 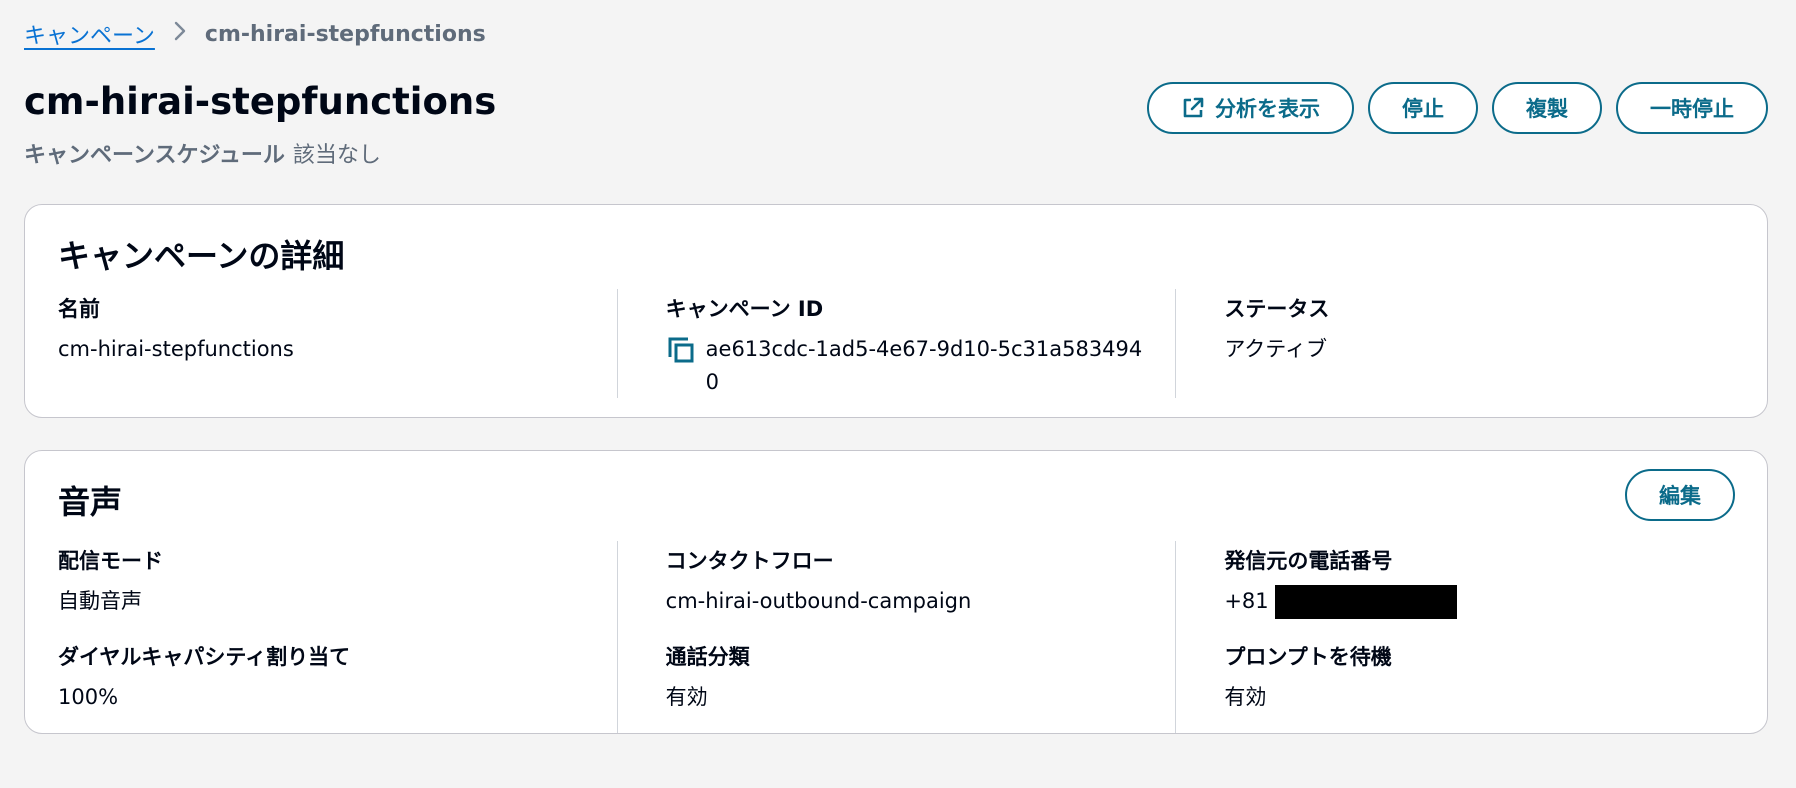 I want to click on campaign-id-value: ae613cdc-1ad5-4e67-9d10-5c31a5834940, so click(x=924, y=365).